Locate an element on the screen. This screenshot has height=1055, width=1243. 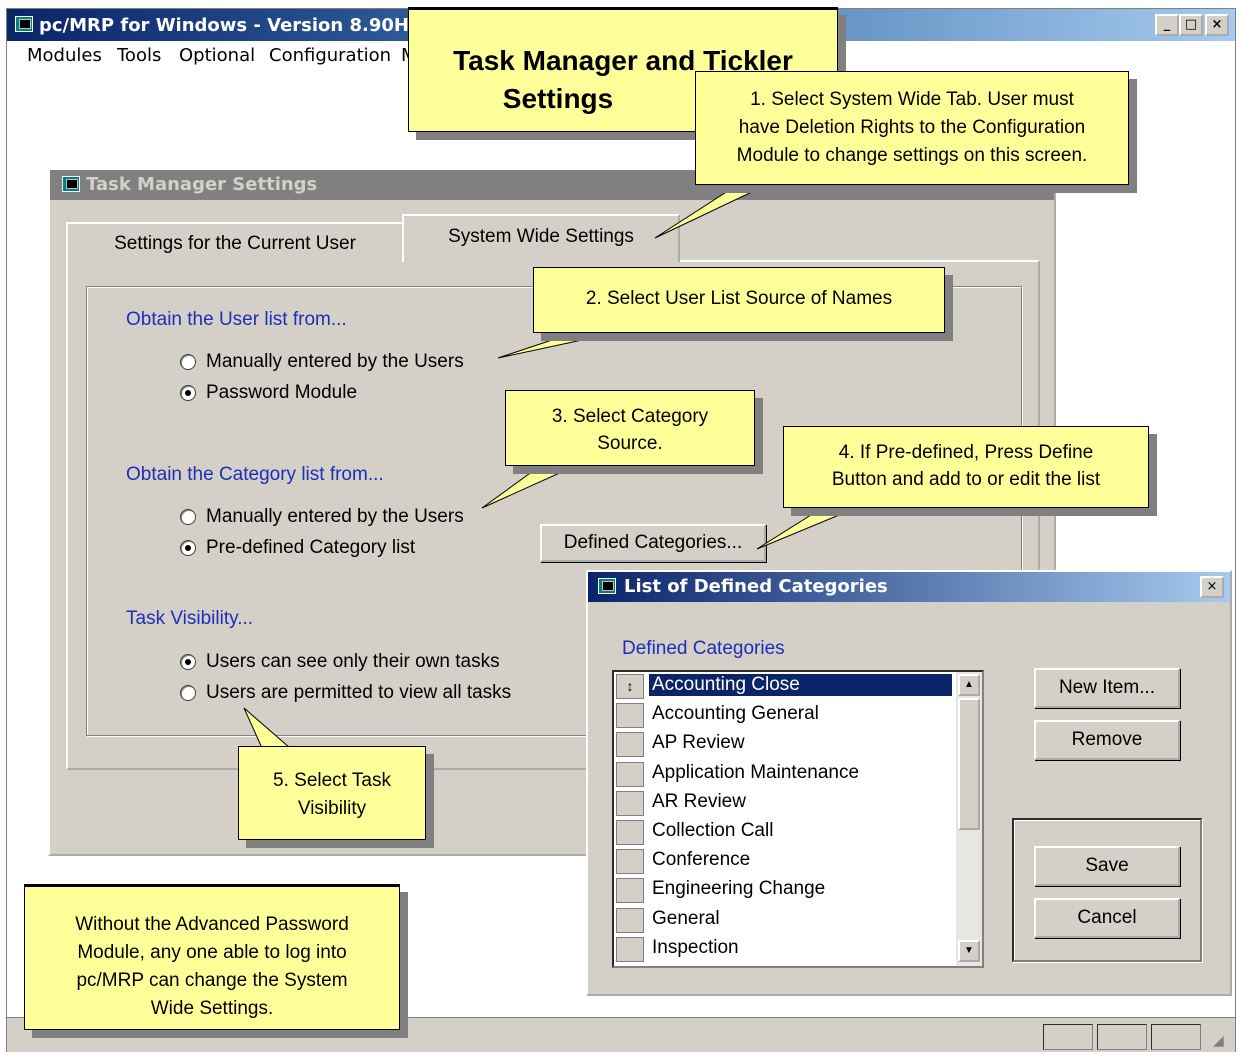
task-dialog-icon is located at coordinates (71, 184).